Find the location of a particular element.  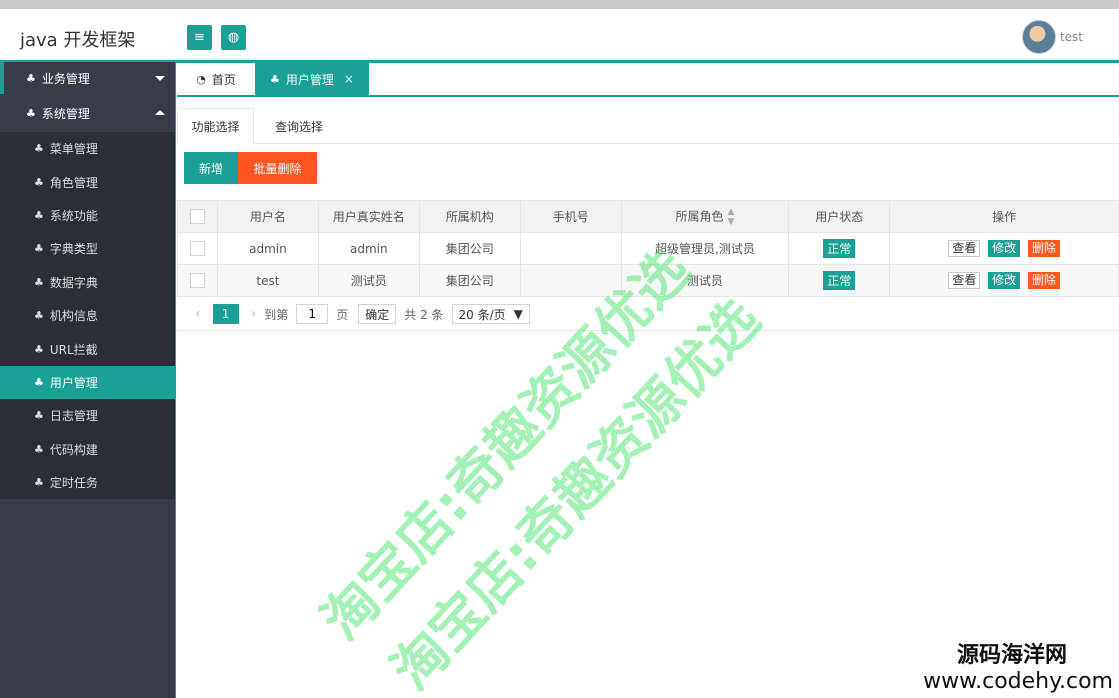

sidebar-item-label: 字典类型 is located at coordinates (73, 249).